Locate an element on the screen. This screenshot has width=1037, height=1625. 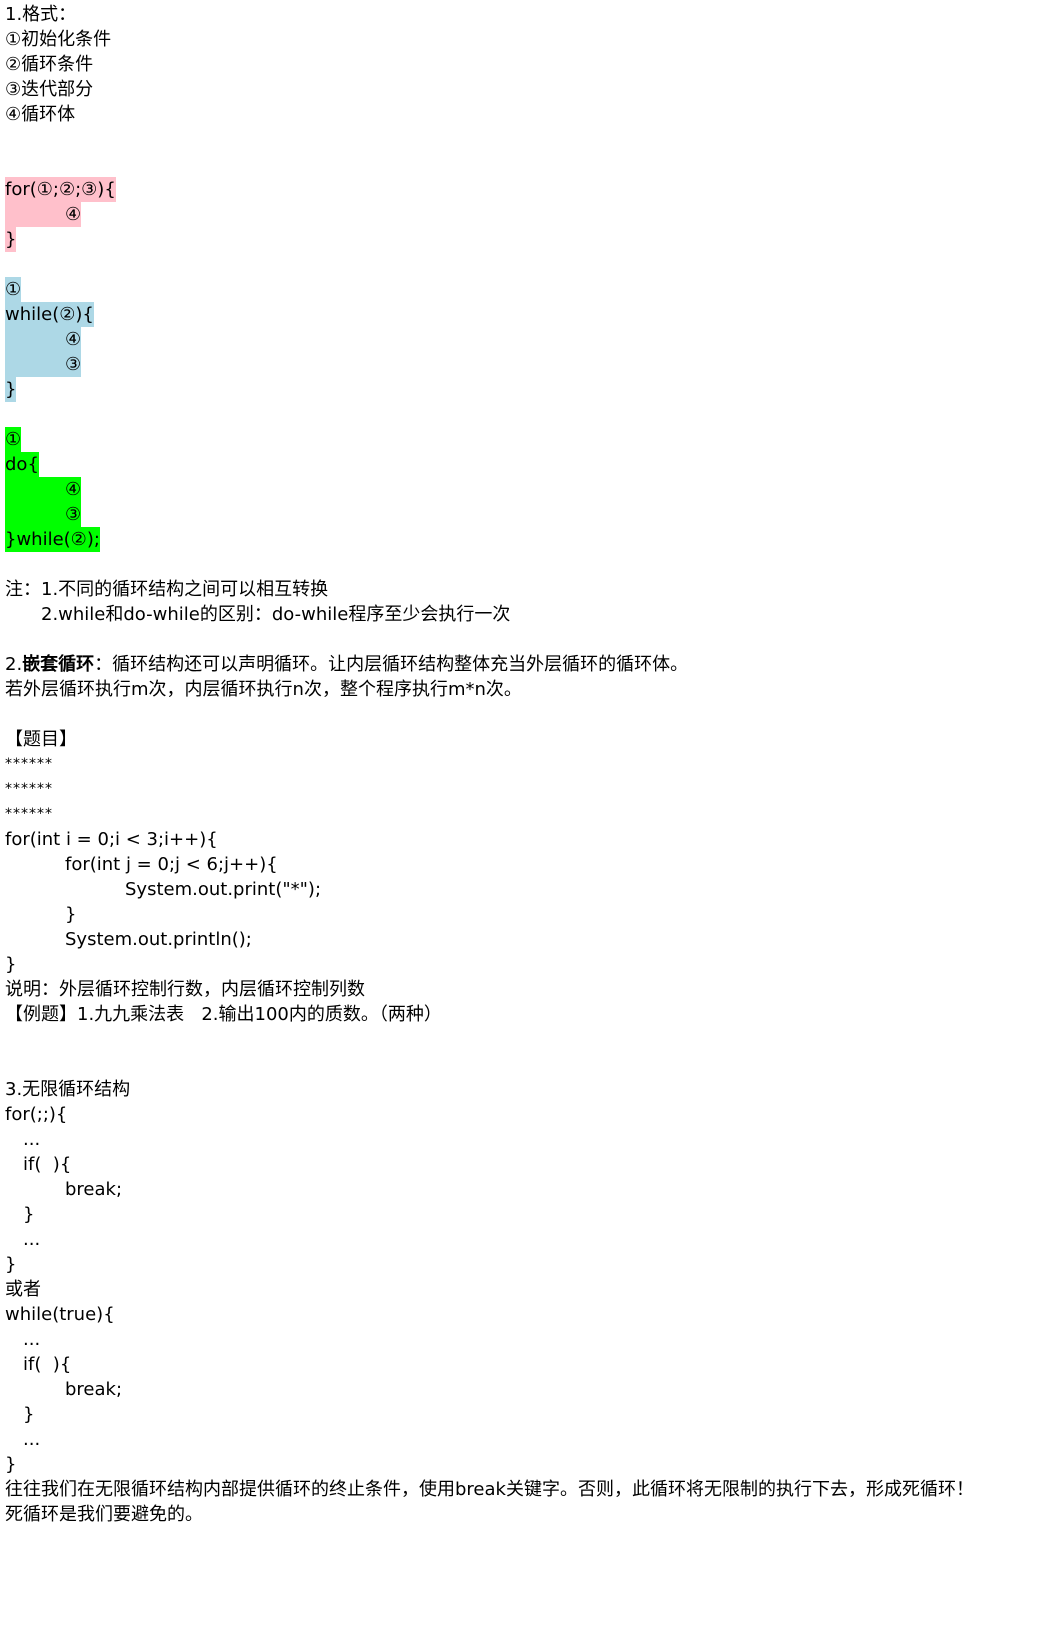
do-code-text: ① is located at coordinates (13, 439).